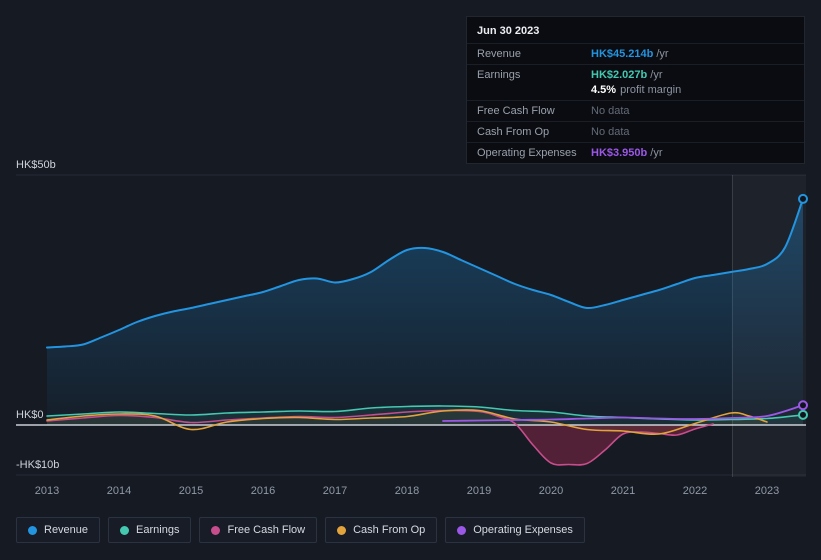 This screenshot has height=560, width=821. What do you see at coordinates (527, 153) in the screenshot?
I see `tooltip-label-operating-expenses: Operating Expenses` at bounding box center [527, 153].